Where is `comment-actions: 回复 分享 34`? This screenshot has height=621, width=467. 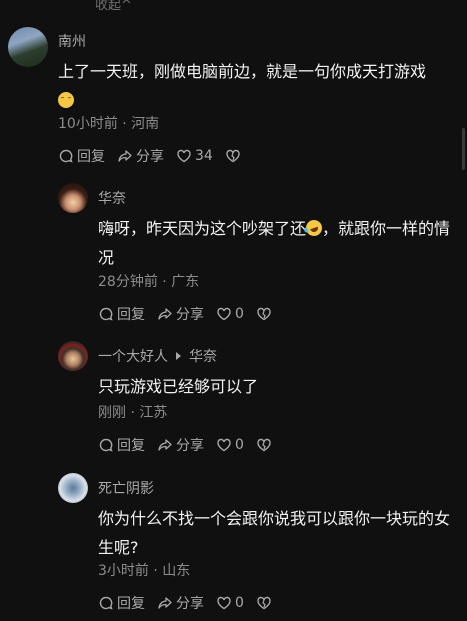
comment-actions: 回复 分享 34 is located at coordinates (151, 156).